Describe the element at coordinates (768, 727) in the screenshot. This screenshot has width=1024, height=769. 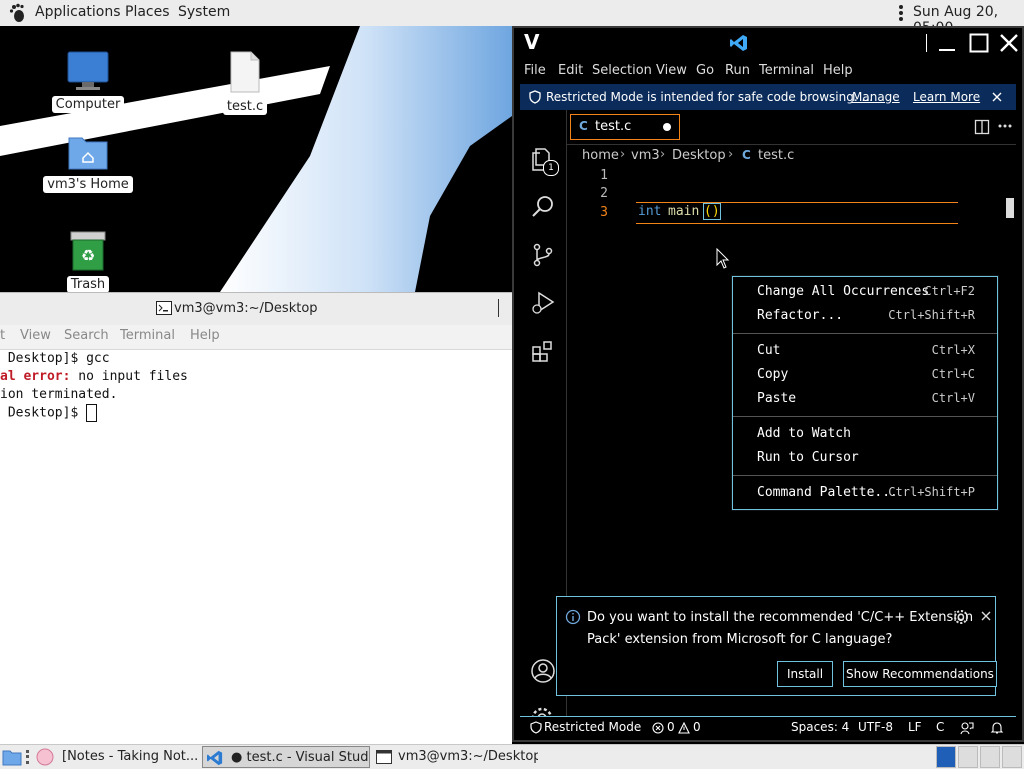
I see `status-bar: Restricted Mode 0 0 Spaces: 4 UTF-8 LF C` at that location.